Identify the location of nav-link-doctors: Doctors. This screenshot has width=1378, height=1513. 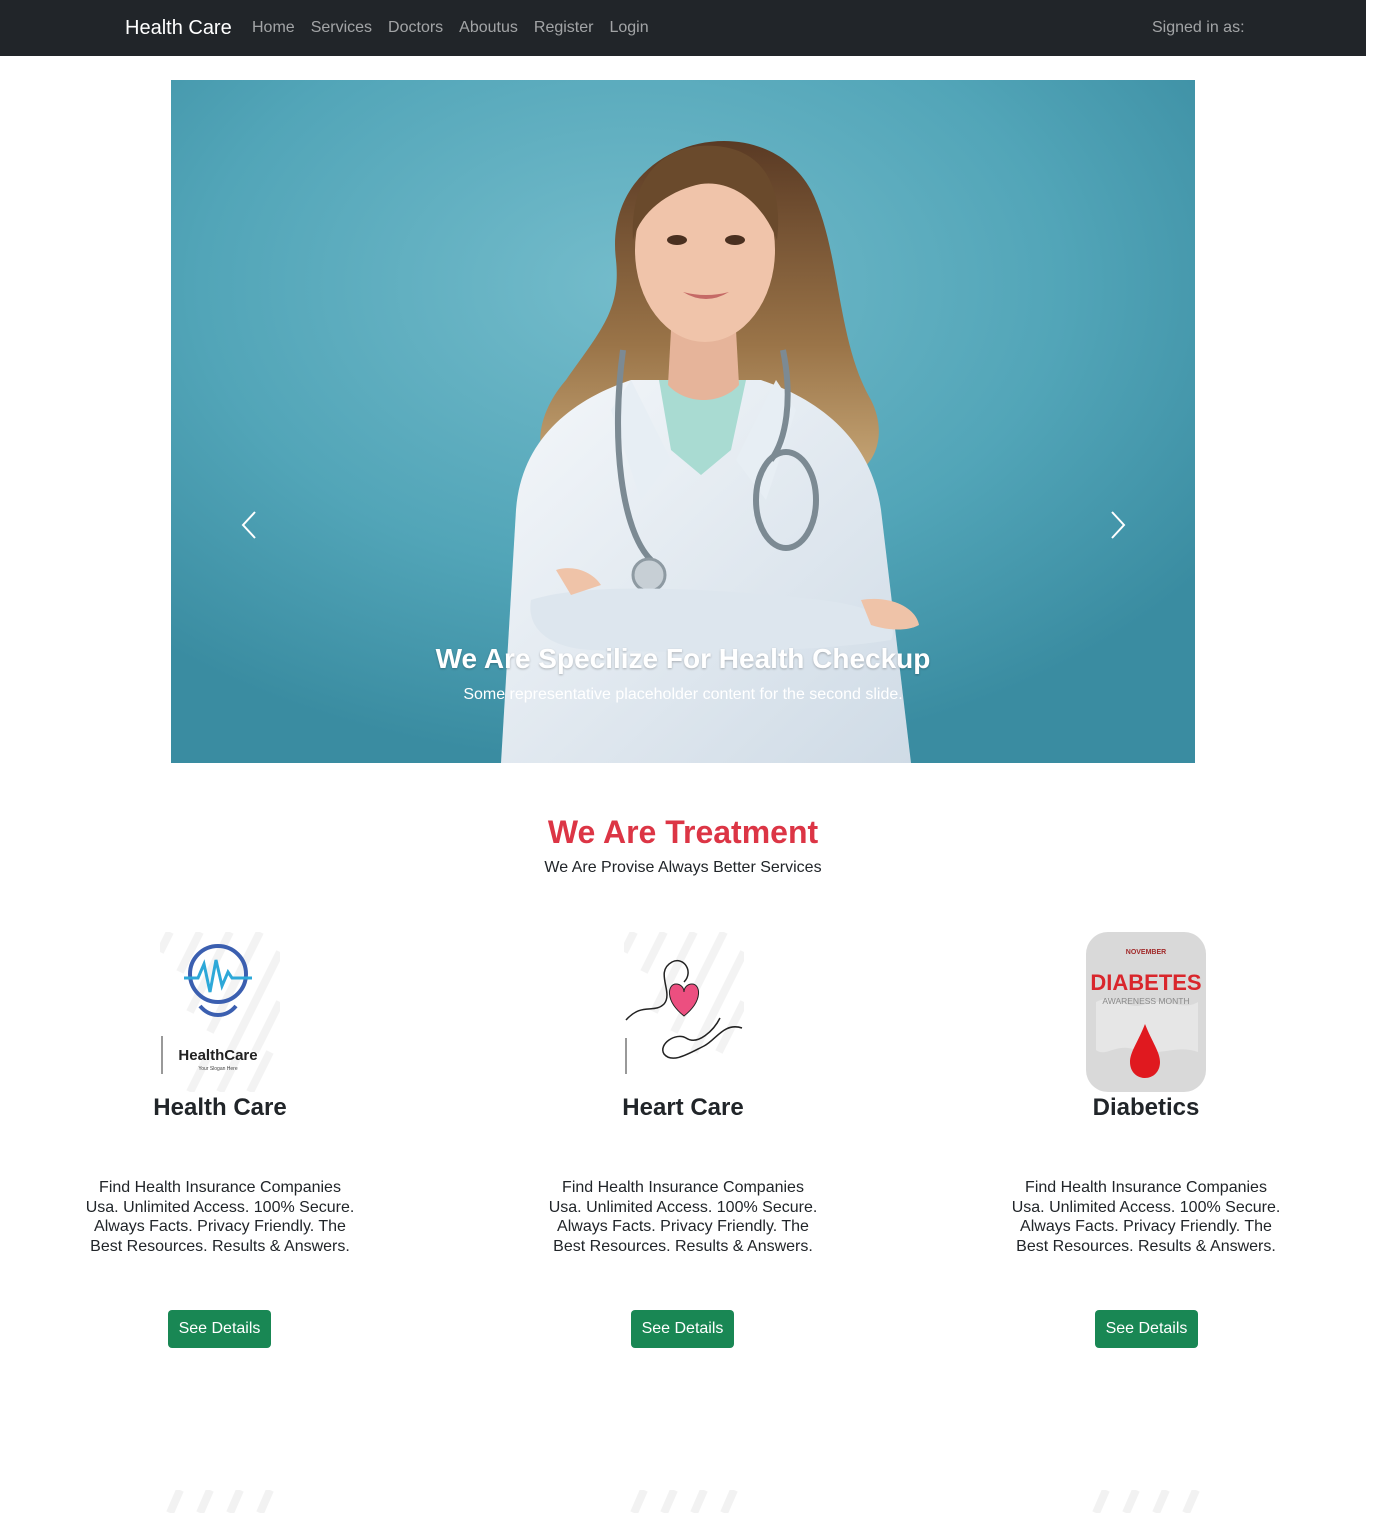
(415, 28).